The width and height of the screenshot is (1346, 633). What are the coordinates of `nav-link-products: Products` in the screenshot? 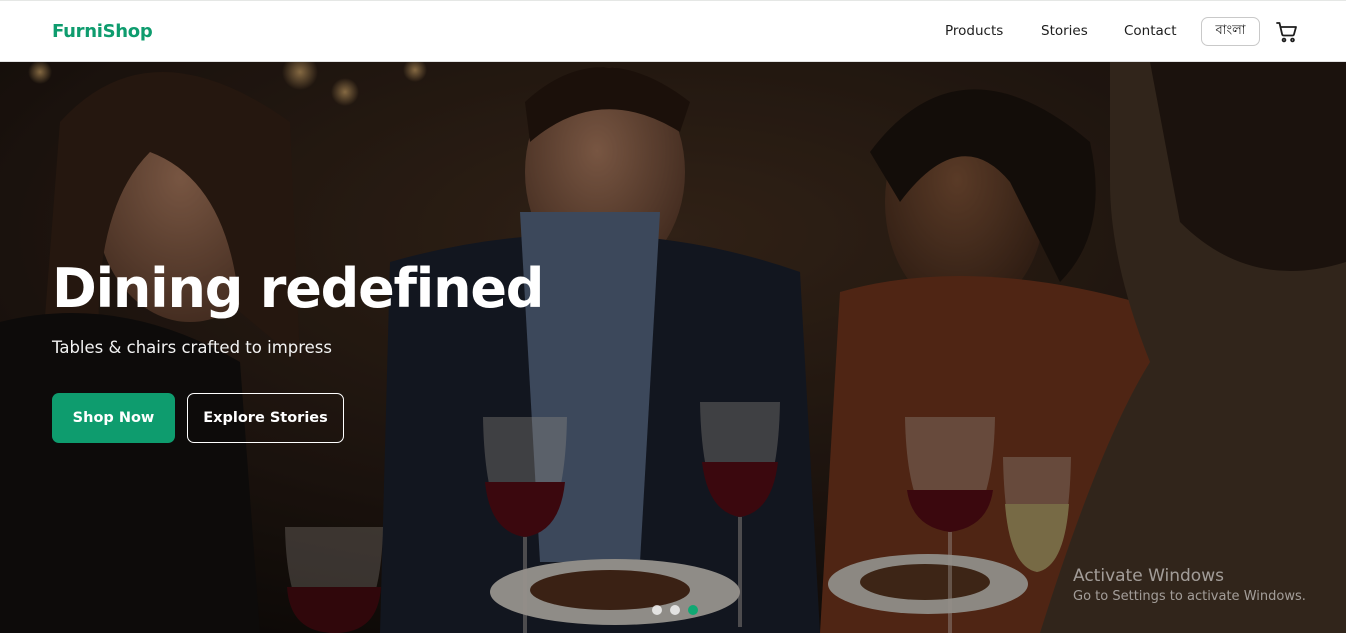 It's located at (974, 31).